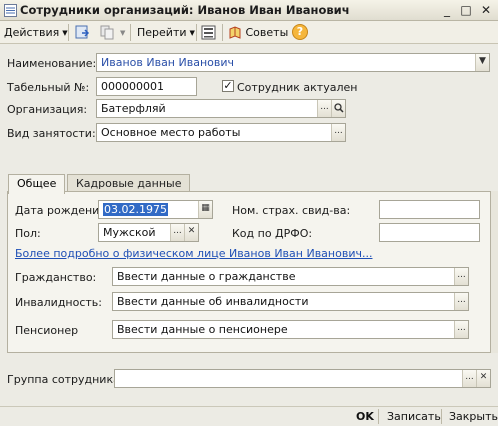  Describe the element at coordinates (206, 276) in the screenshot. I see `citizenship-value: Ввести данные о гражданстве` at that location.